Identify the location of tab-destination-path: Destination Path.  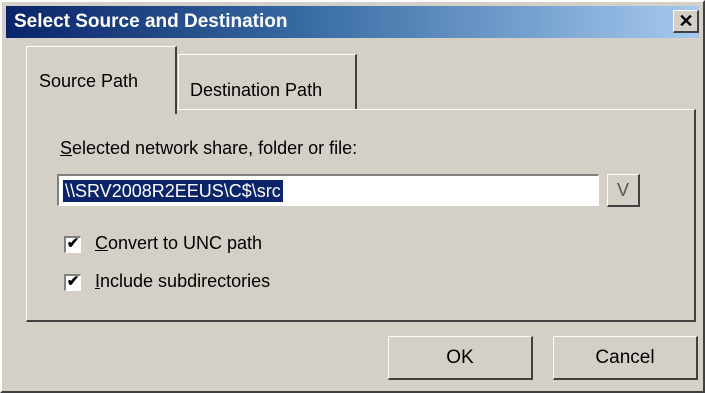
(267, 82).